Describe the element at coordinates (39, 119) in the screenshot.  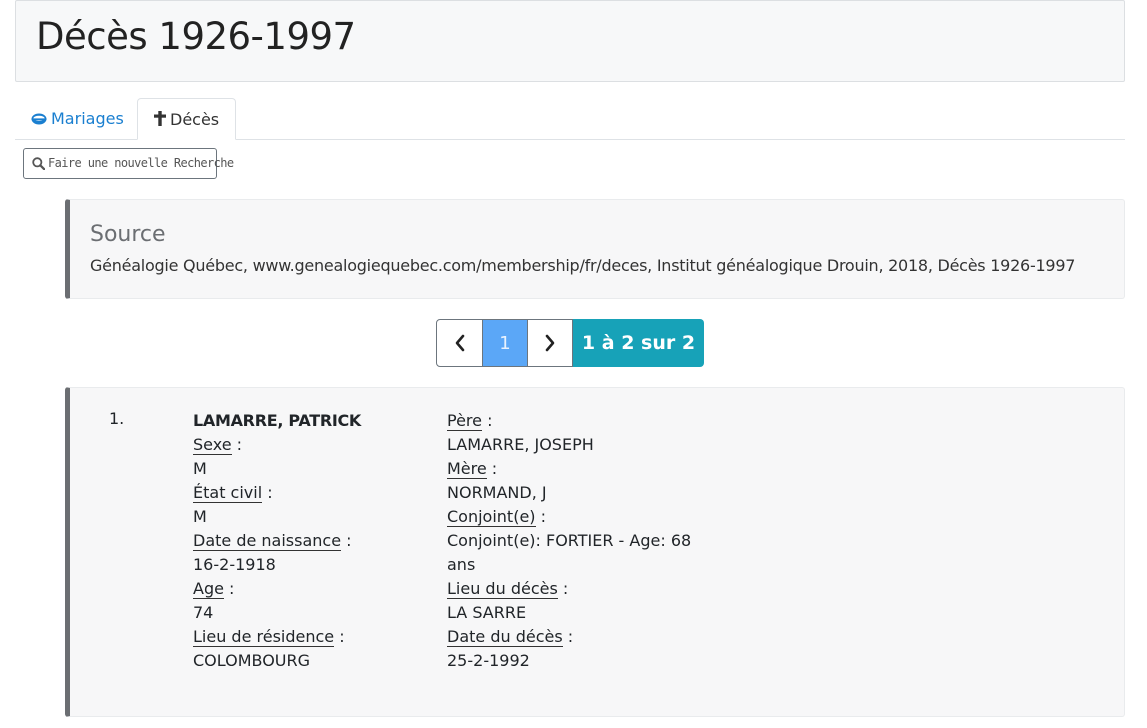
I see `rings-icon` at that location.